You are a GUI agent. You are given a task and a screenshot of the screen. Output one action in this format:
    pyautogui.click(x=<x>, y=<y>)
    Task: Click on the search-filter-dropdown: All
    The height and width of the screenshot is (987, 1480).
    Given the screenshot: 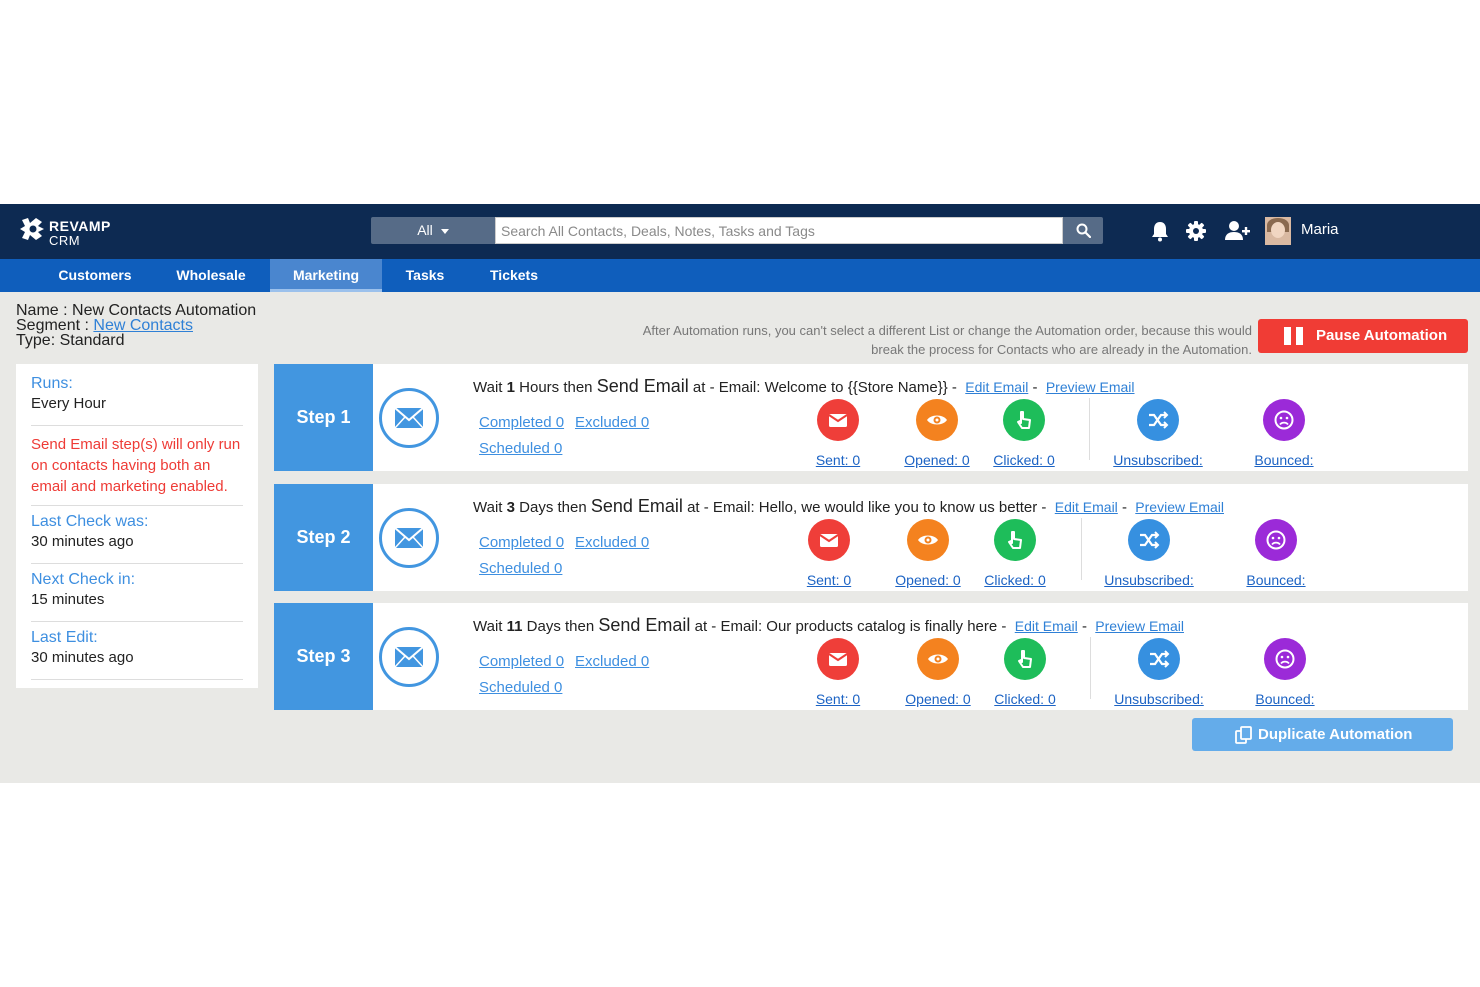 What is the action you would take?
    pyautogui.click(x=433, y=230)
    